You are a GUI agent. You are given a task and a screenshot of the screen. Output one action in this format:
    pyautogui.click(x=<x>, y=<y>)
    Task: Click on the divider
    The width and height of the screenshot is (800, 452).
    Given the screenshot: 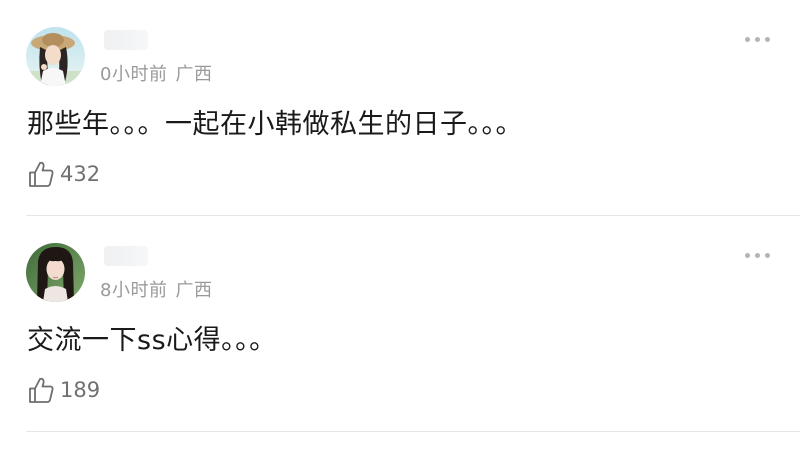 What is the action you would take?
    pyautogui.click(x=413, y=431)
    